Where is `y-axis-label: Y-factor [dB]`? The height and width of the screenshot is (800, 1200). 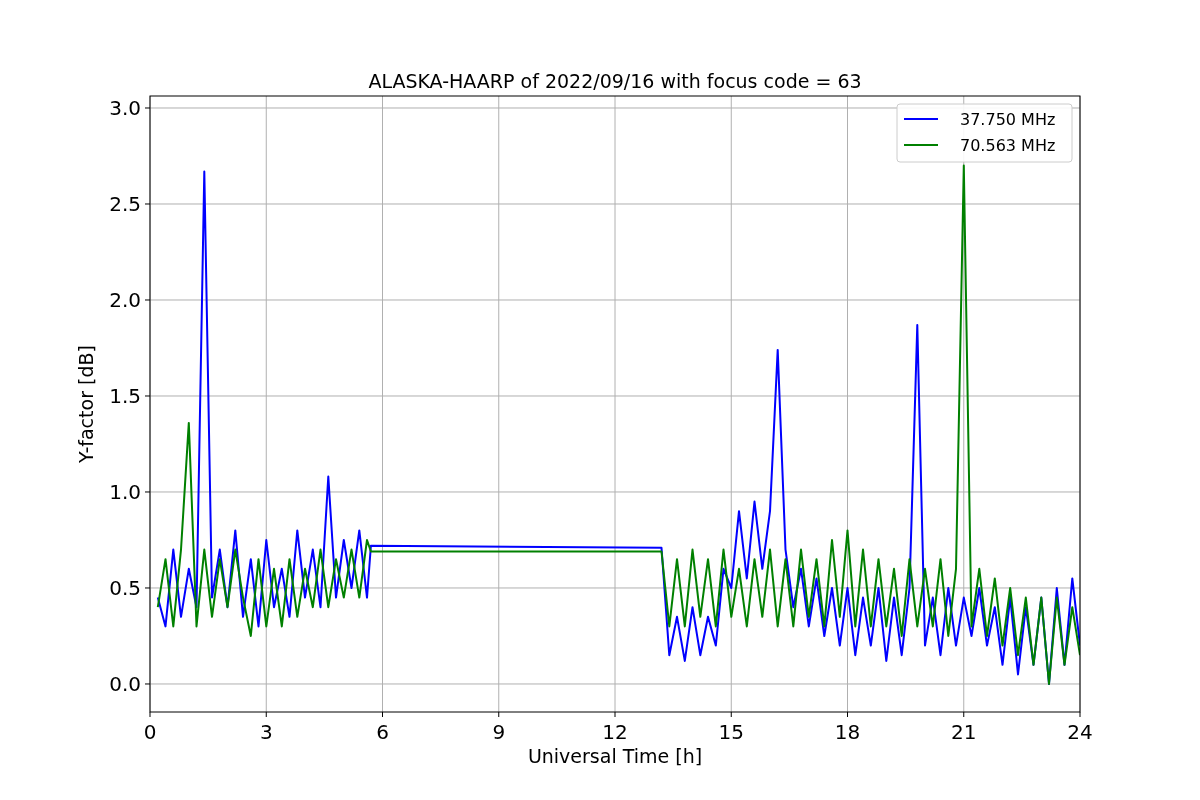
y-axis-label: Y-factor [dB] is located at coordinates (86, 404).